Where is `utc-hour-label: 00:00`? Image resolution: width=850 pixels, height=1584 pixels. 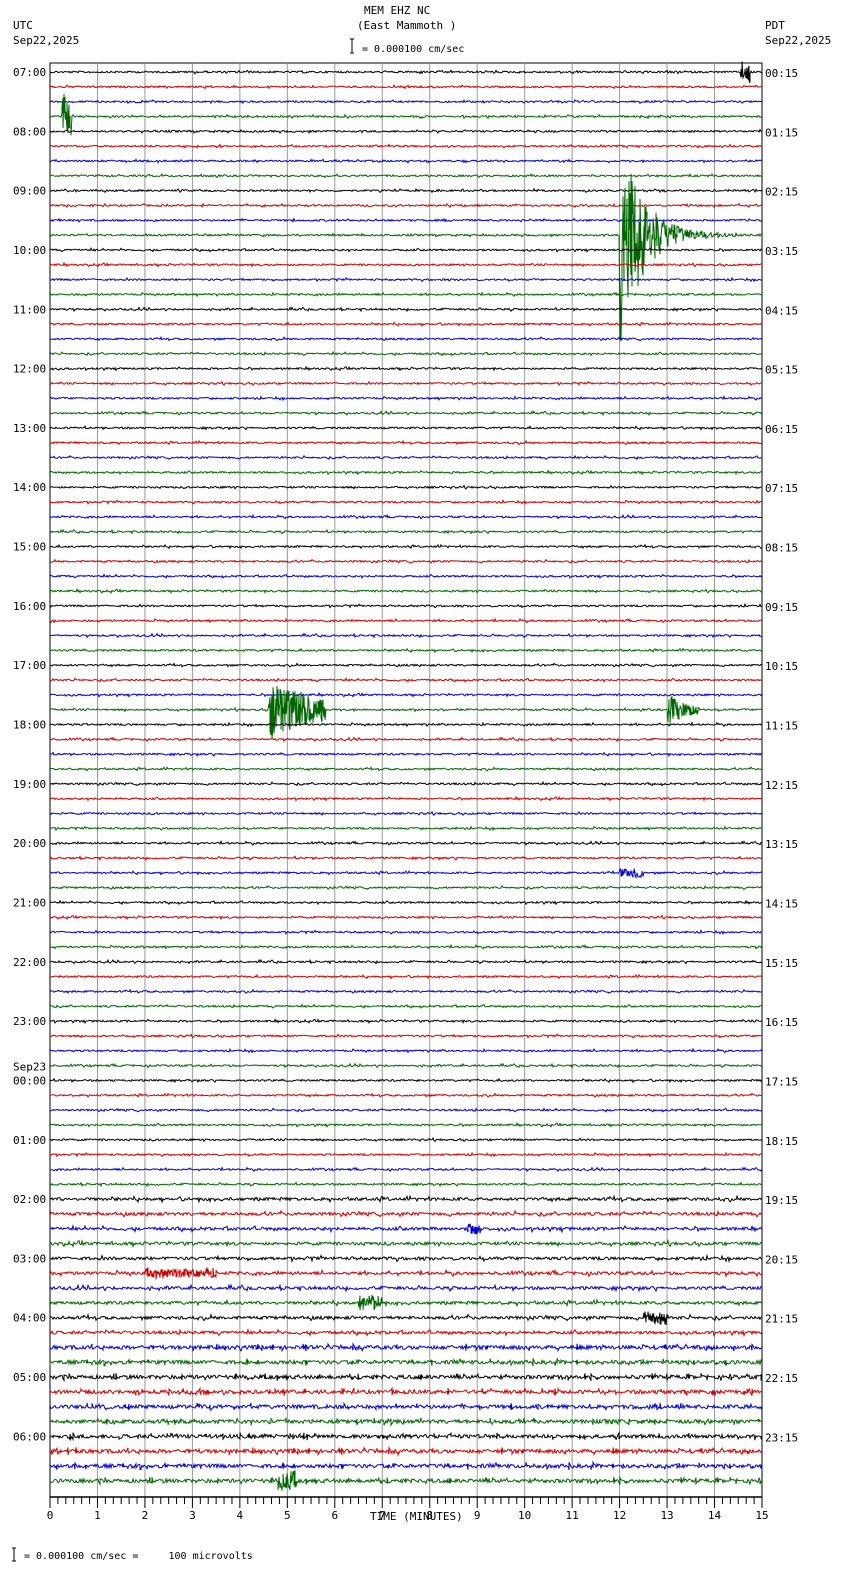 utc-hour-label: 00:00 is located at coordinates (29, 1080).